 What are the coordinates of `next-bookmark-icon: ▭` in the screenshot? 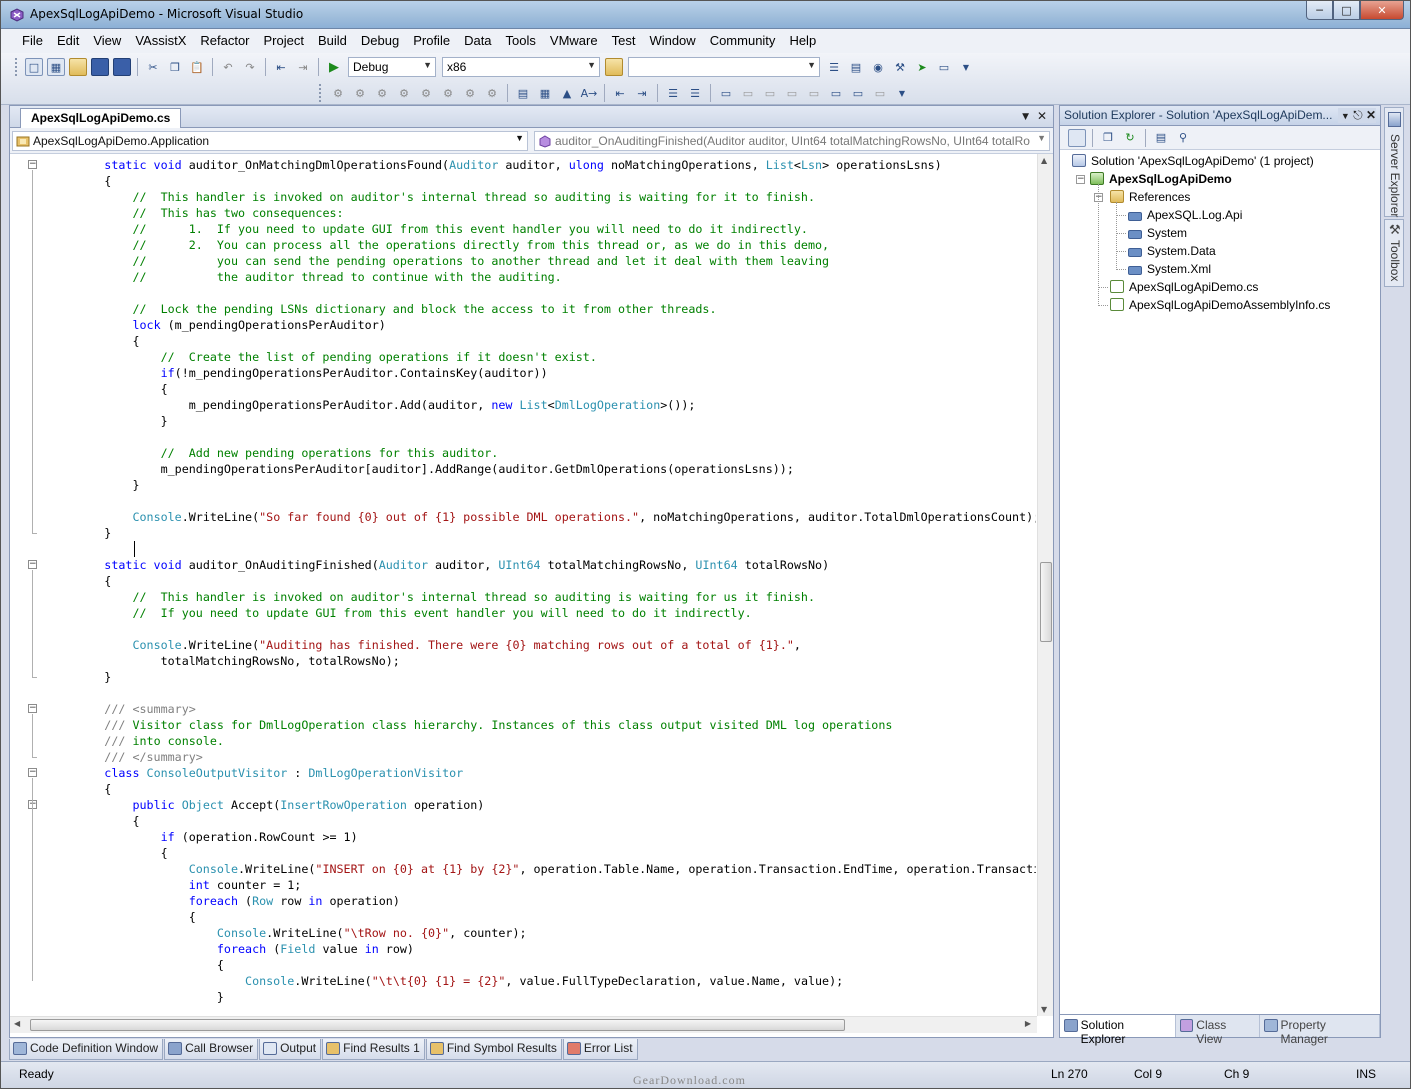 It's located at (770, 93).